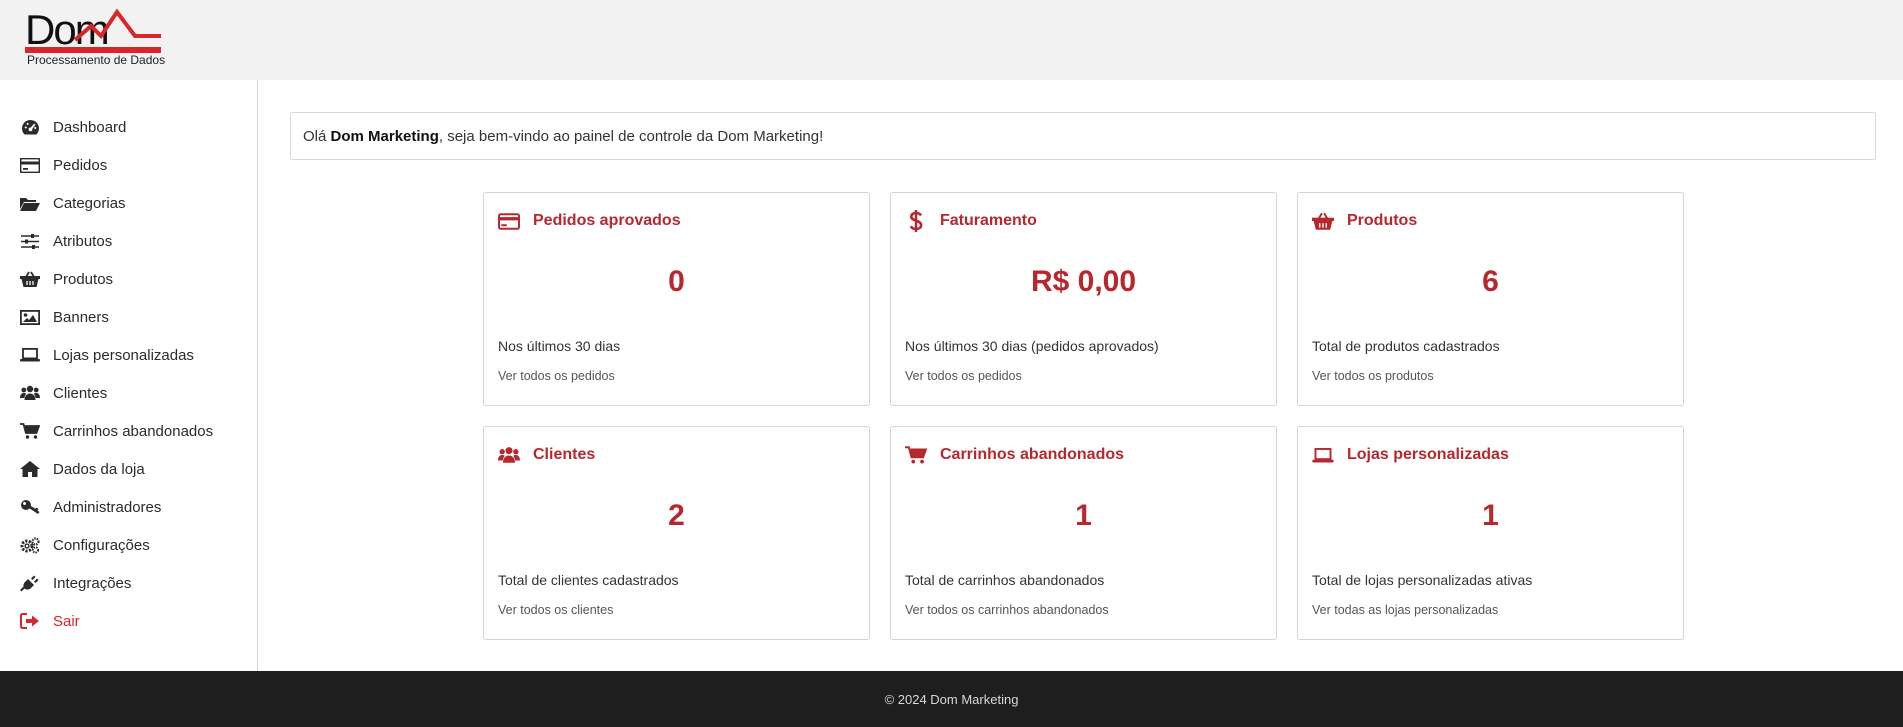  What do you see at coordinates (83, 241) in the screenshot?
I see `sidebar-item-label: Atributos` at bounding box center [83, 241].